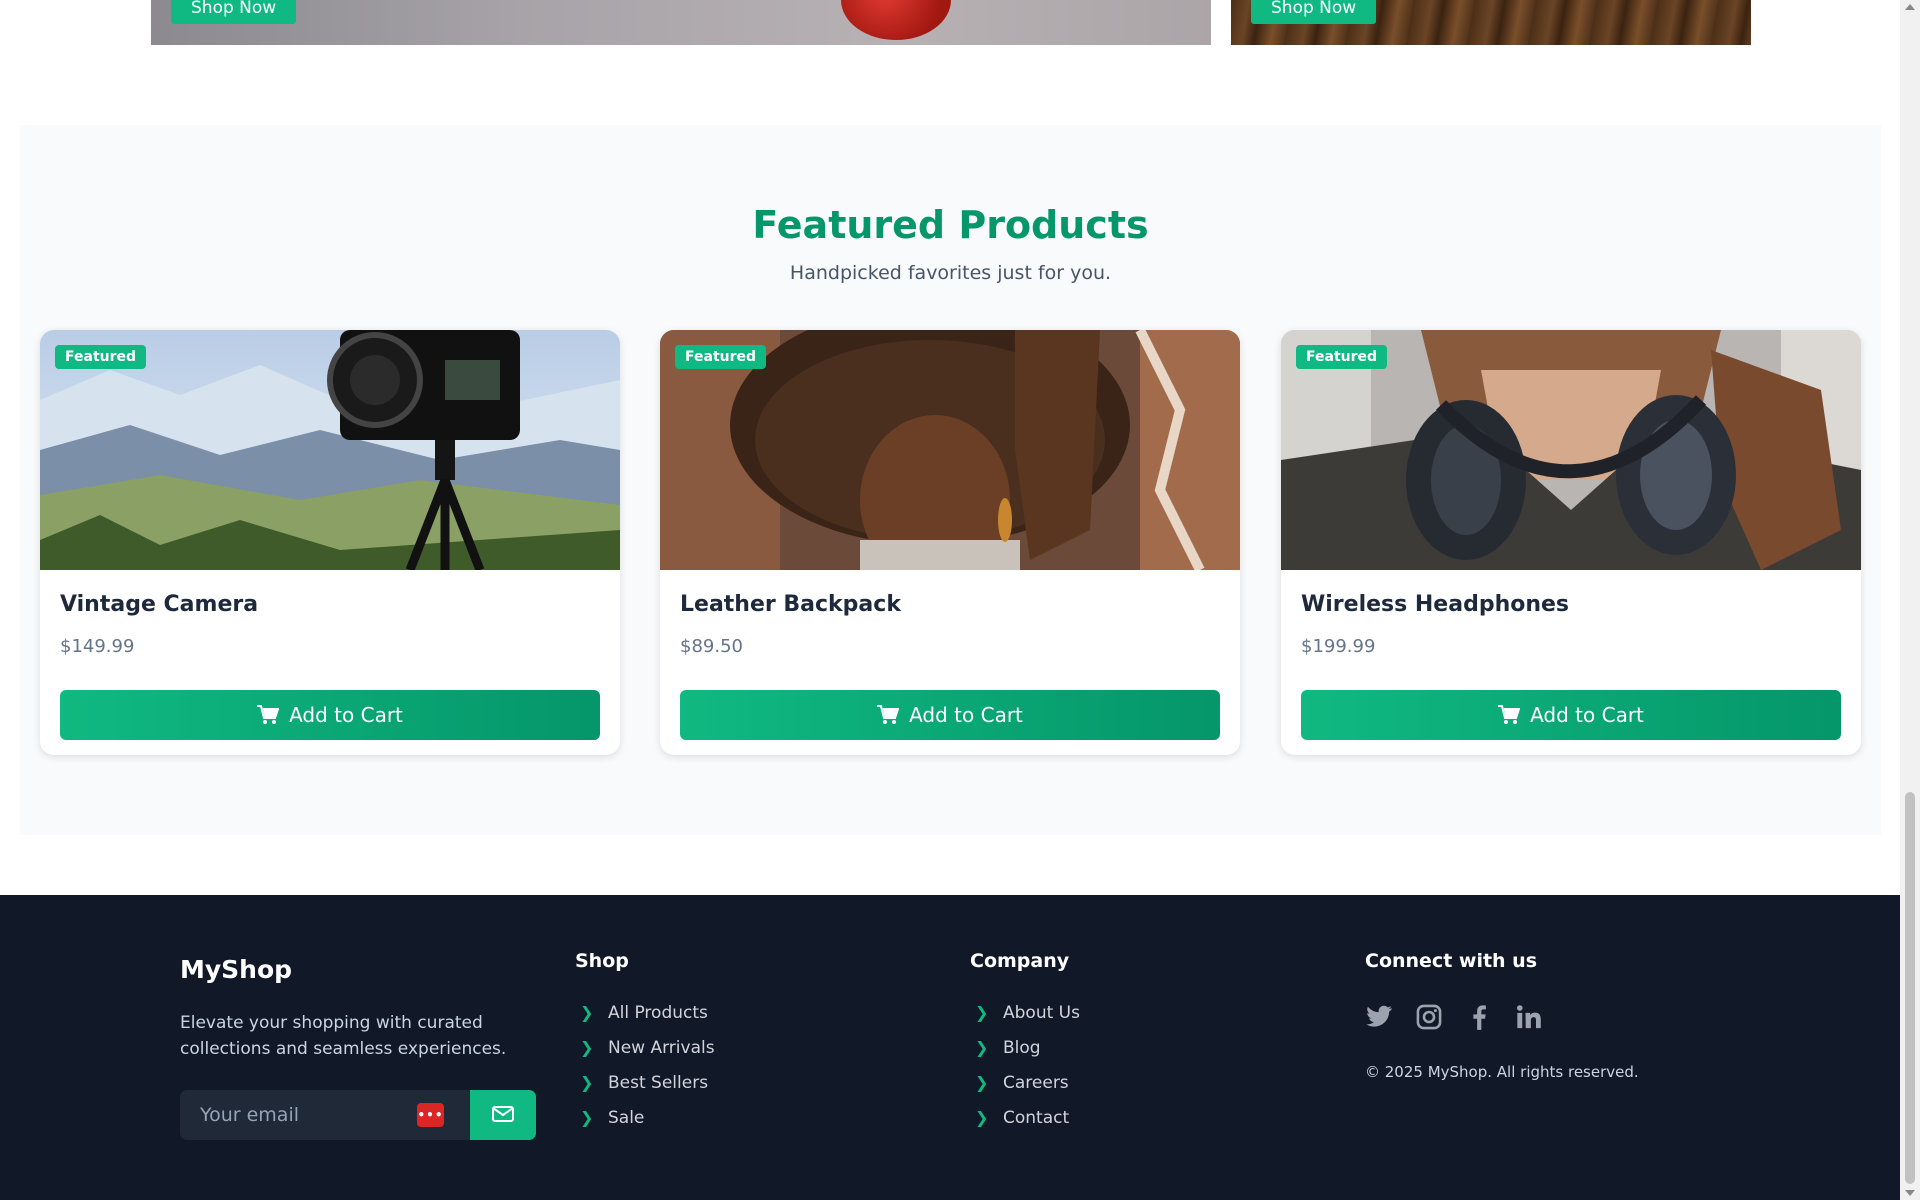  Describe the element at coordinates (1429, 1017) in the screenshot. I see `instagram-icon` at that location.